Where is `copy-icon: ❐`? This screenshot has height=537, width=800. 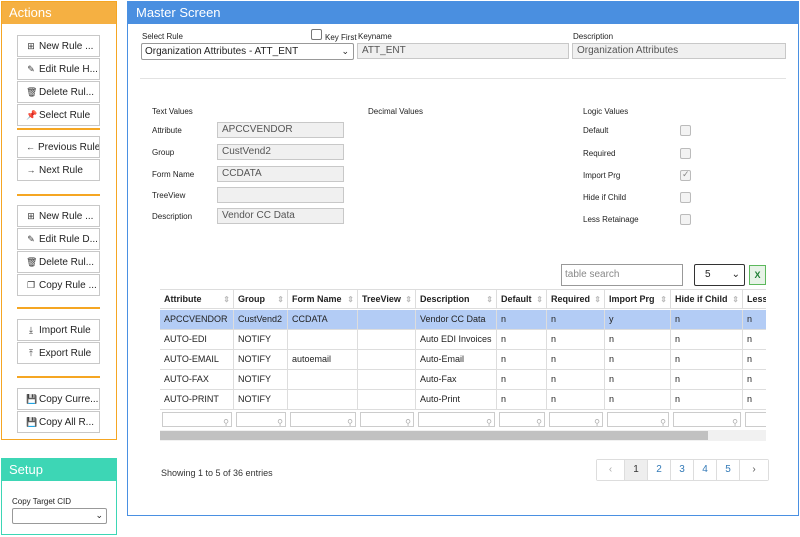 copy-icon: ❐ is located at coordinates (31, 284).